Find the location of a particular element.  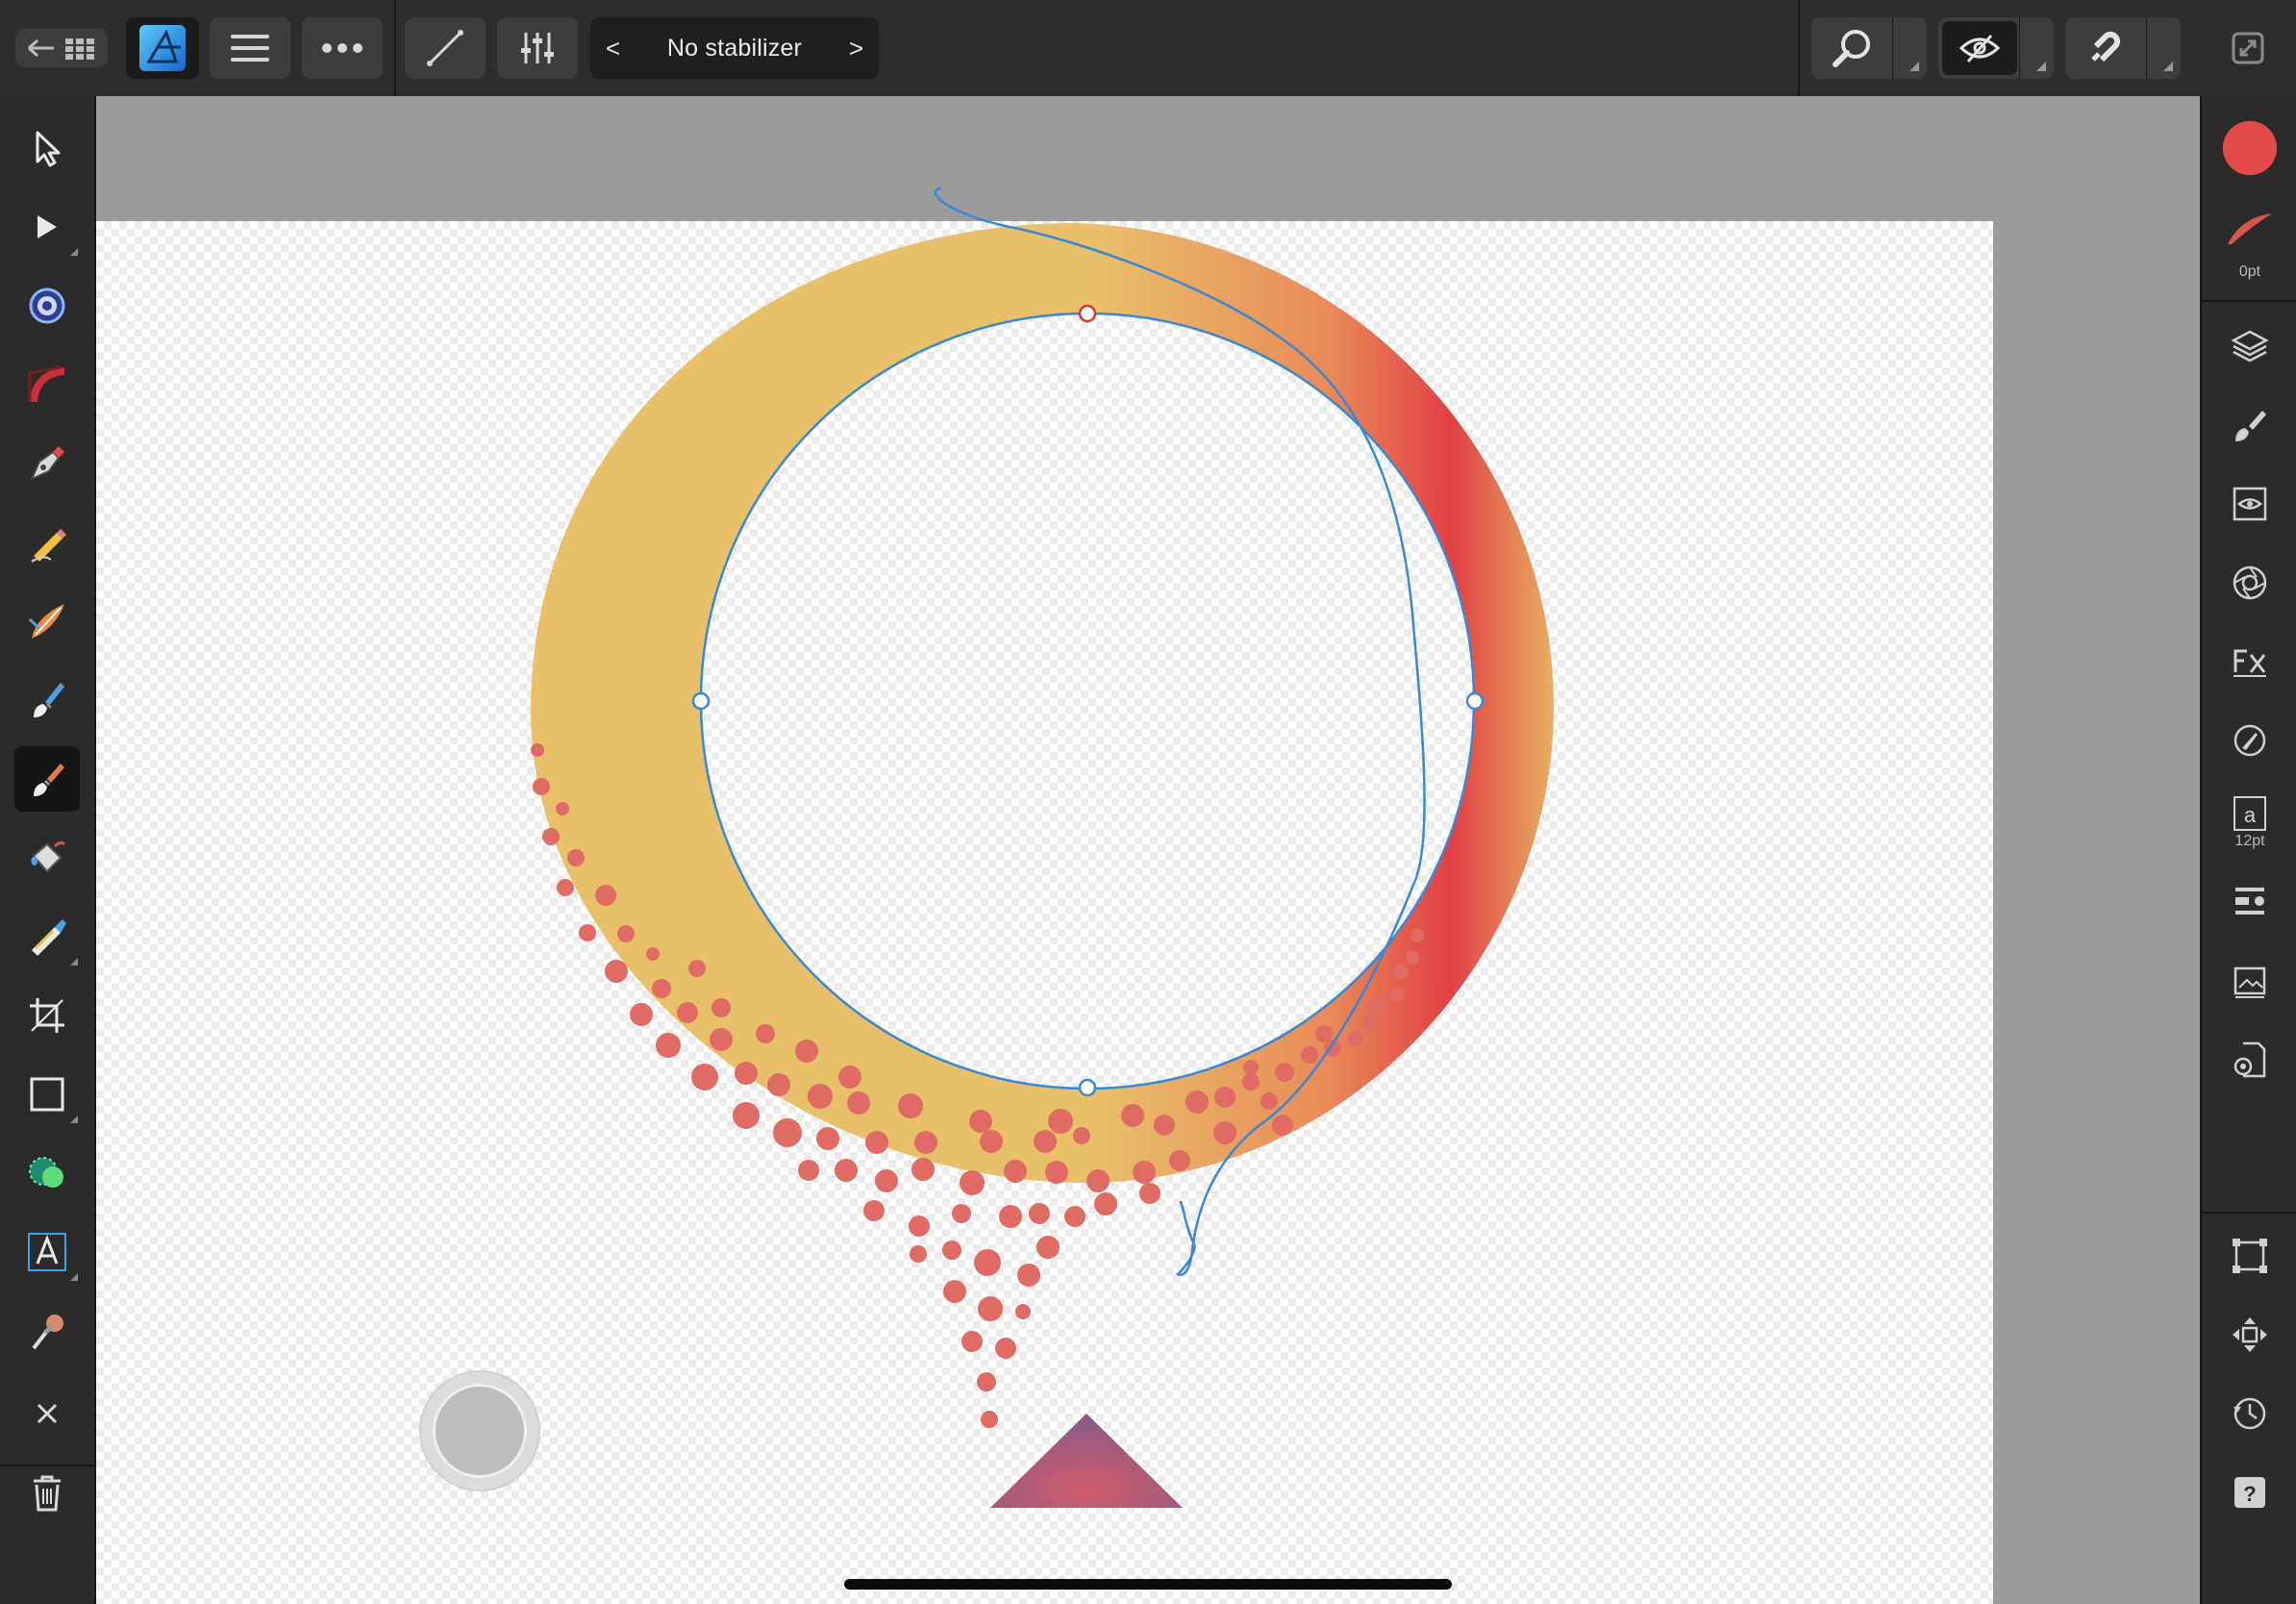

brush-icon is located at coordinates (2250, 426).